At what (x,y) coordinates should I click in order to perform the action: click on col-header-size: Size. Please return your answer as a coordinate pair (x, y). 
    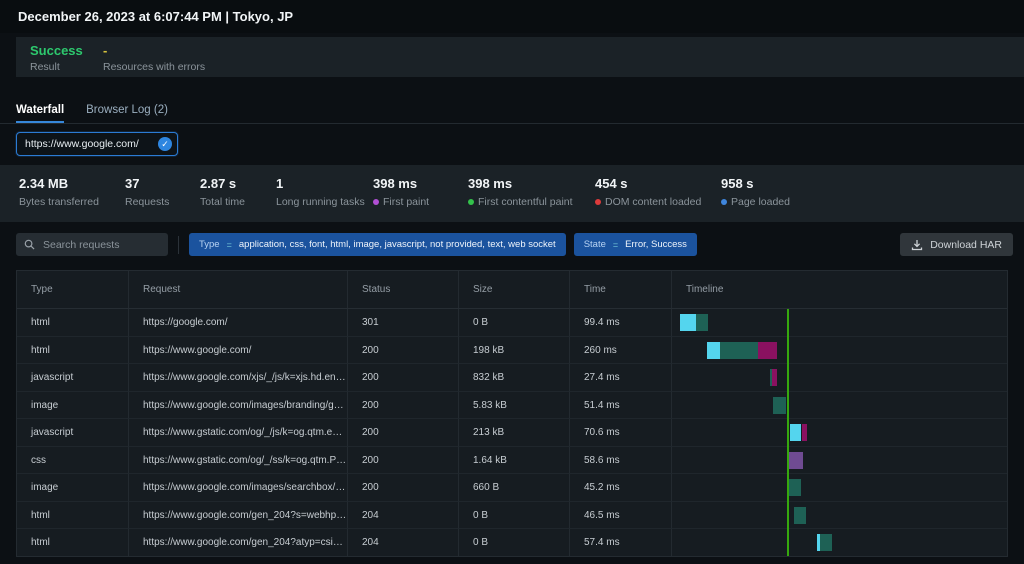
    Looking at the image, I should click on (514, 289).